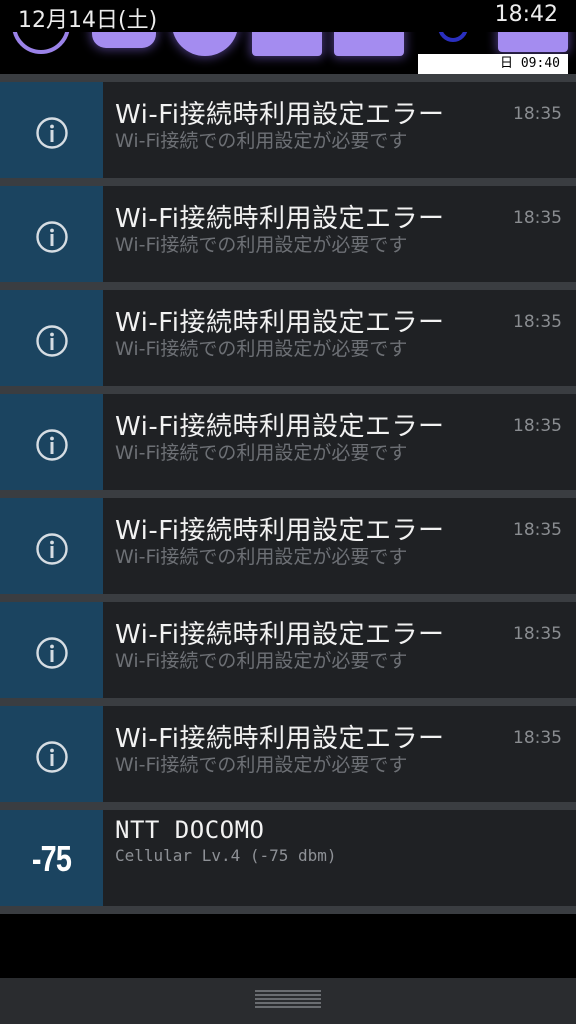  Describe the element at coordinates (453, 37) in the screenshot. I see `quick-toggle-small-ring-icon` at that location.